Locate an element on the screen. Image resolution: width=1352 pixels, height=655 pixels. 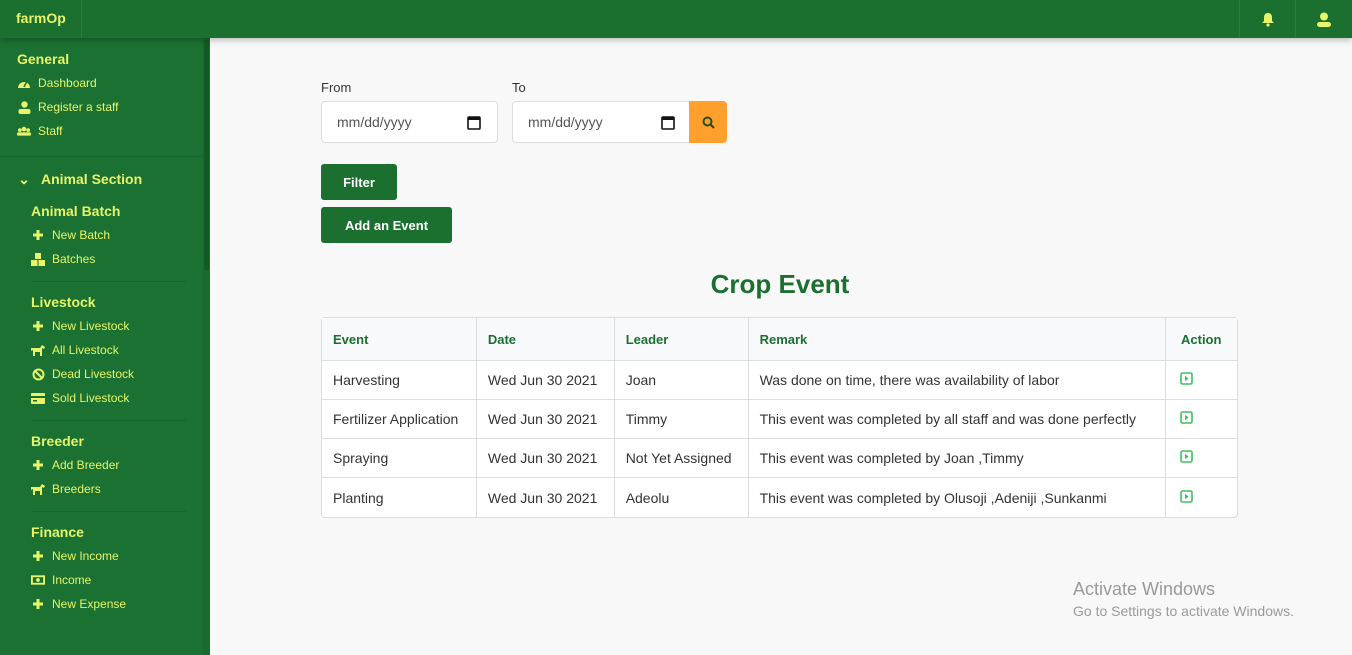
search-icon is located at coordinates (708, 122).